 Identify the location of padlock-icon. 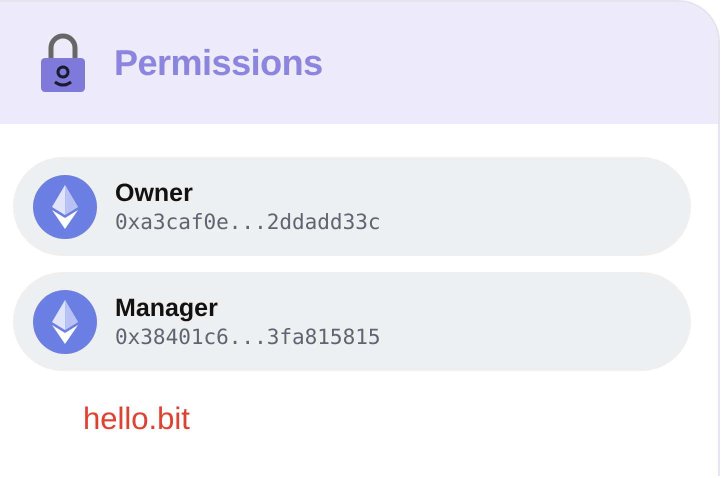
(63, 63).